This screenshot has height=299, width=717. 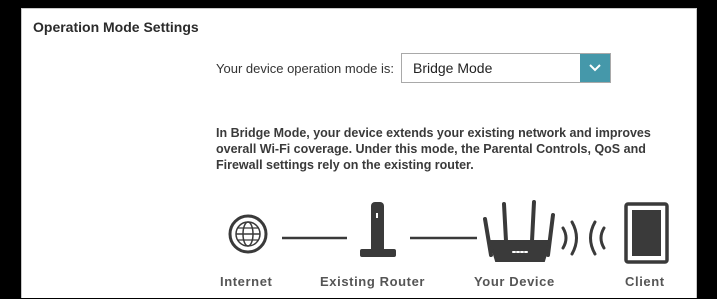 I want to click on internet-caption: Internet, so click(x=246, y=281).